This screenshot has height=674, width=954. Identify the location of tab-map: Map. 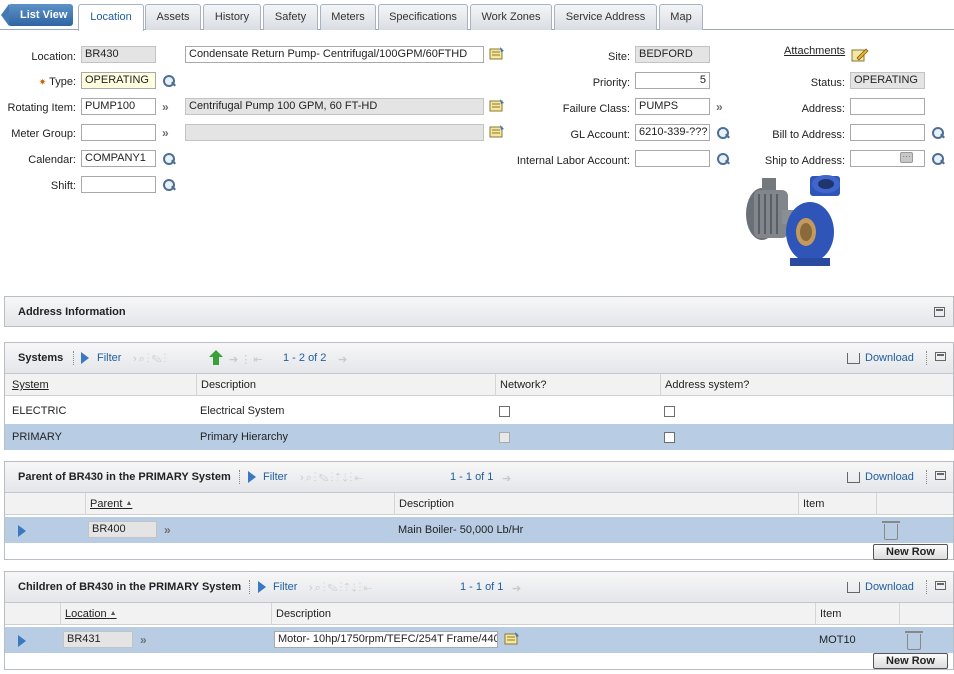
(681, 17).